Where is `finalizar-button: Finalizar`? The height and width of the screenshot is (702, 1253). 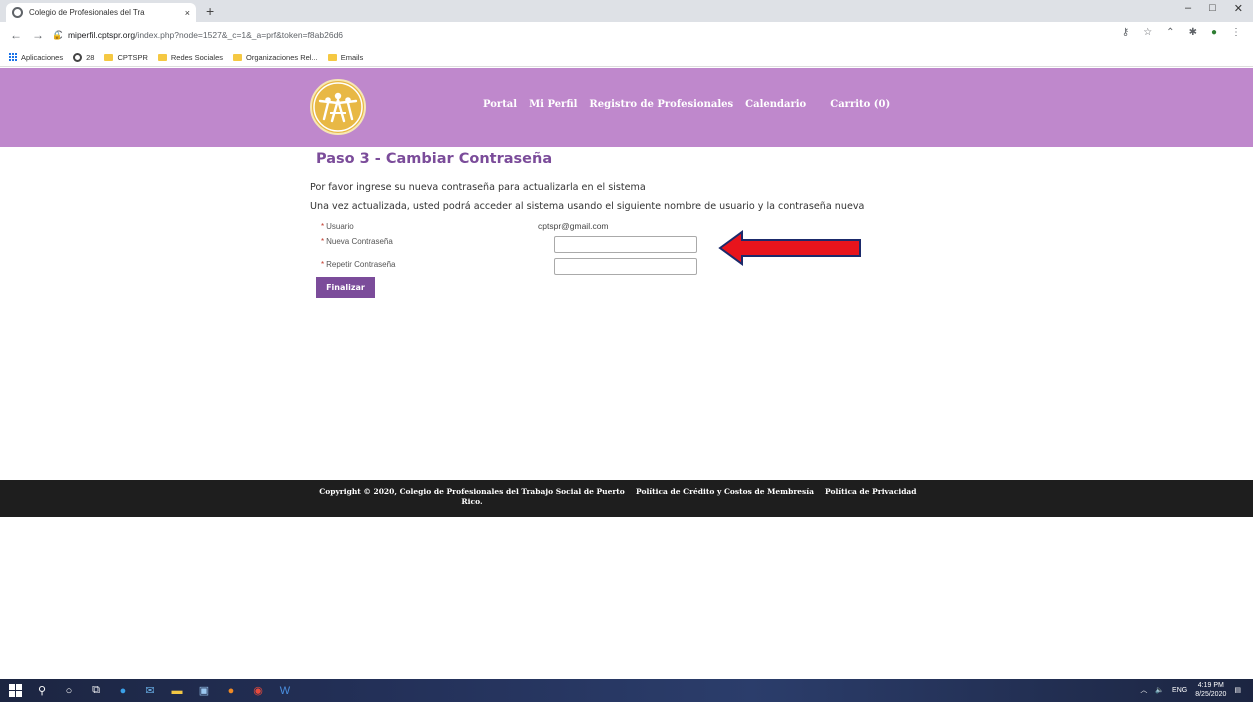 finalizar-button: Finalizar is located at coordinates (345, 287).